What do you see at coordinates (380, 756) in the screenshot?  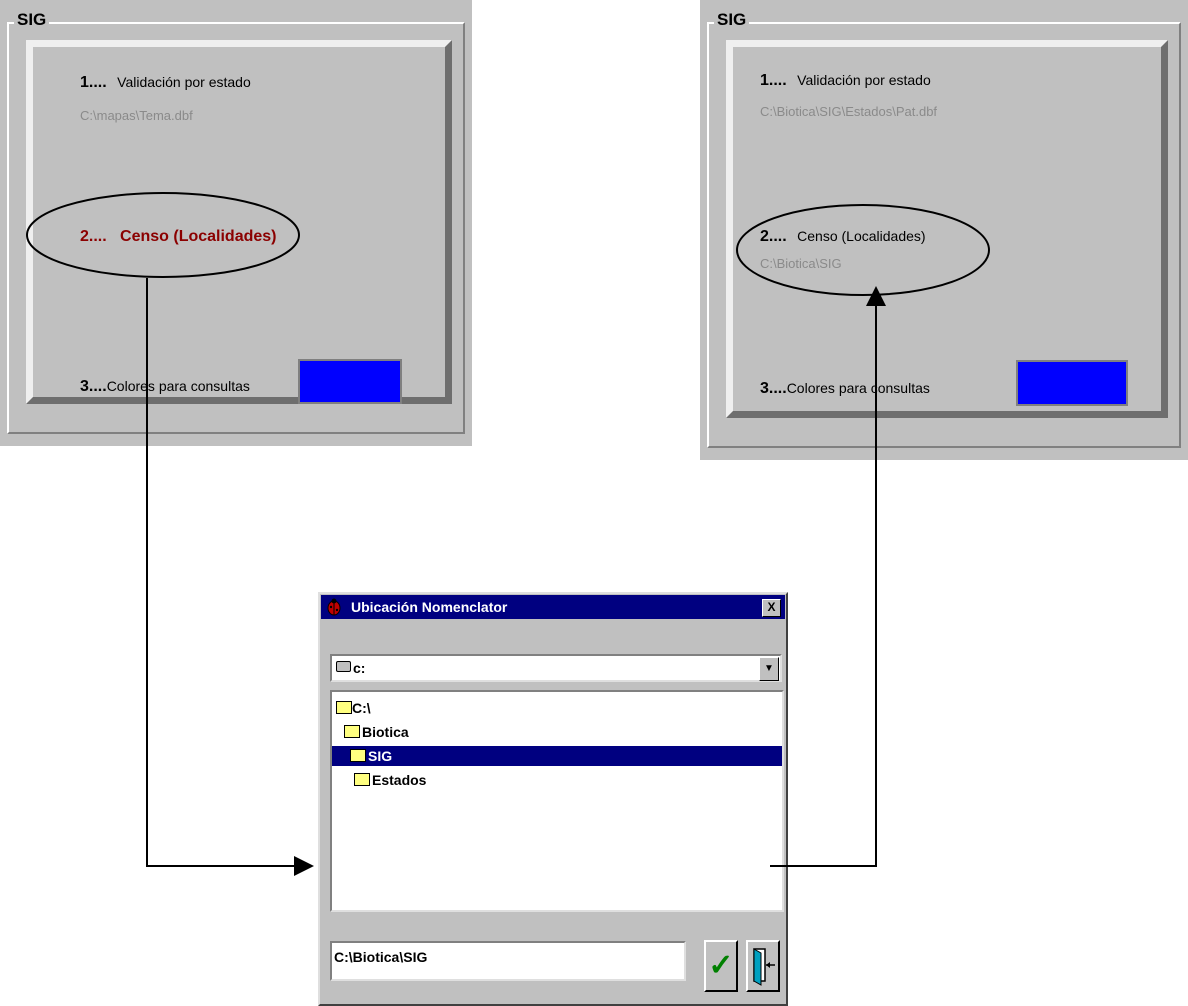 I see `tree-item-label: SIG` at bounding box center [380, 756].